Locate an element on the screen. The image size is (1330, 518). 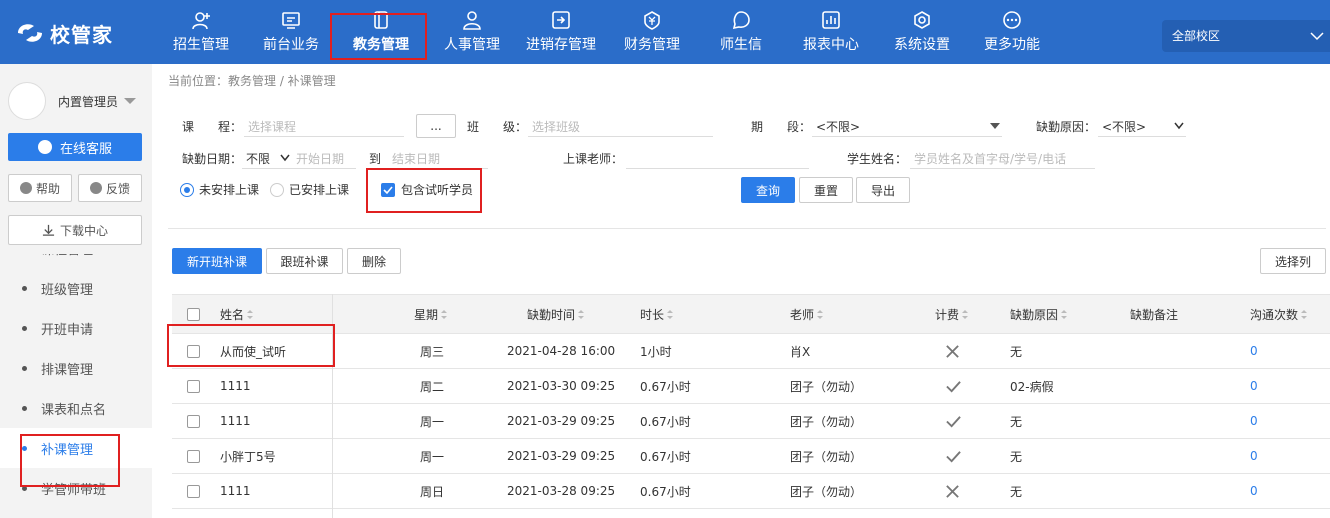
nav-item-6: 师生信 is located at coordinates (741, 32).